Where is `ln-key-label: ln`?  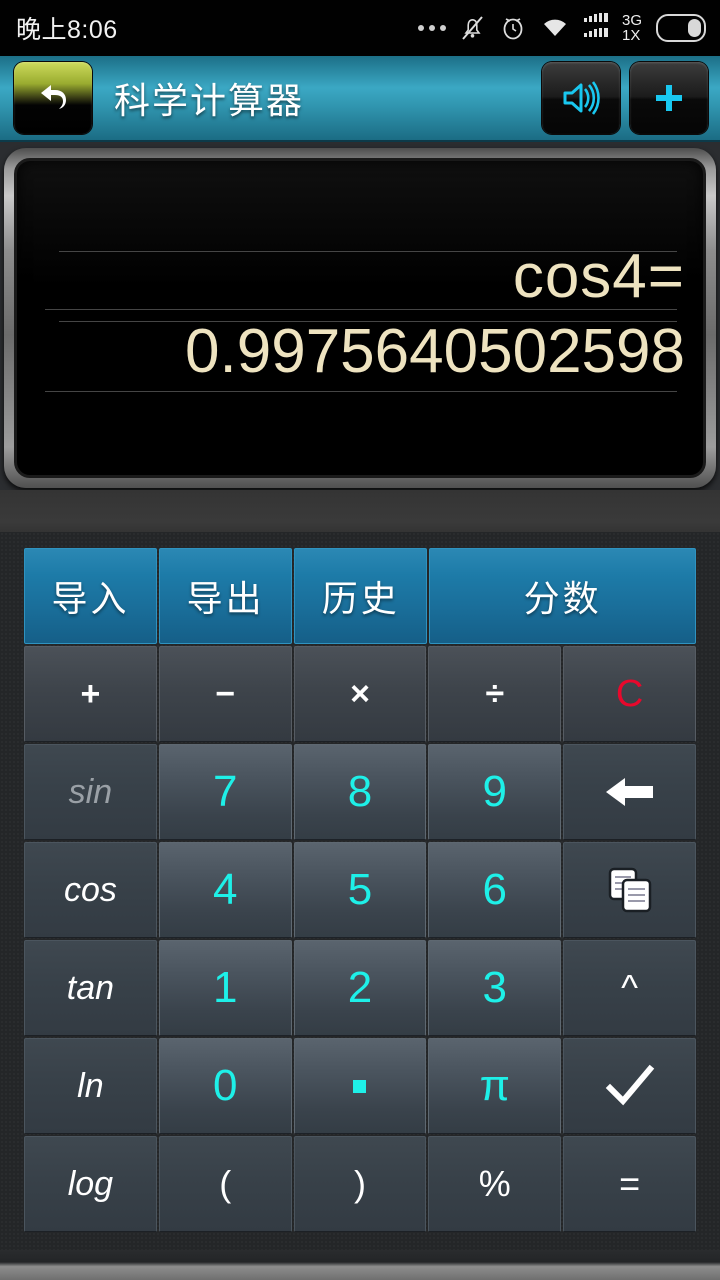 ln-key-label: ln is located at coordinates (90, 1085).